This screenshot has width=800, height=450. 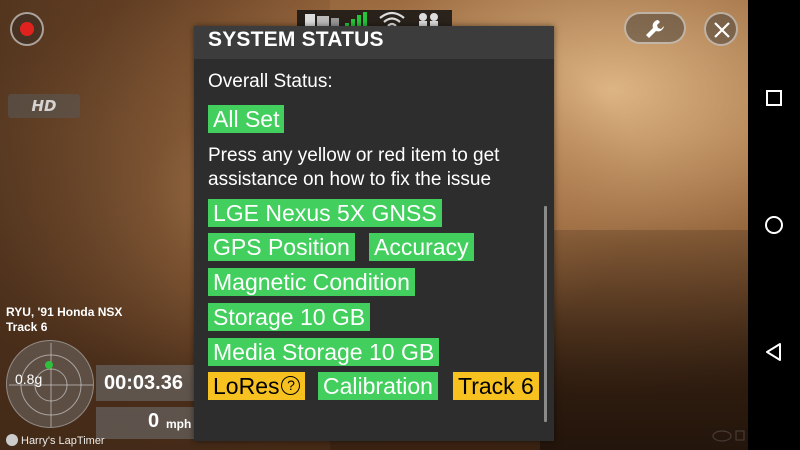 What do you see at coordinates (146, 383) in the screenshot?
I see `lap-timer: 00:03.36` at bounding box center [146, 383].